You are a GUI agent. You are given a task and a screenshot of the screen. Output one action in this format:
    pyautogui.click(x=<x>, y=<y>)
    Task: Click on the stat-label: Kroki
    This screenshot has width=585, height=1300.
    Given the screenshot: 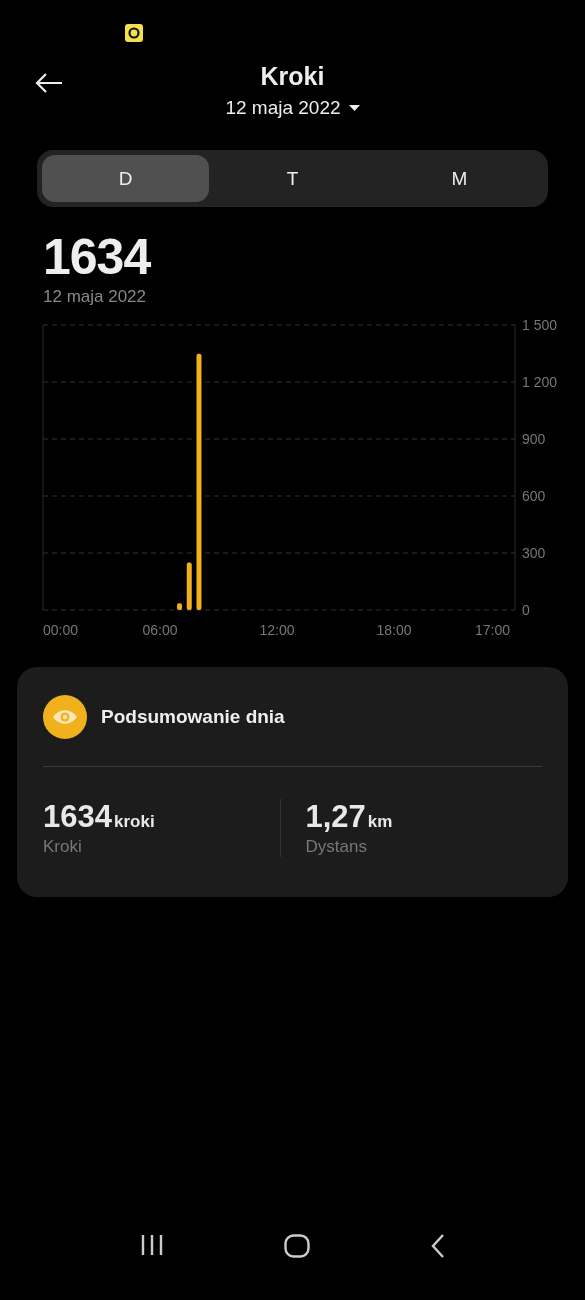 What is the action you would take?
    pyautogui.click(x=63, y=847)
    